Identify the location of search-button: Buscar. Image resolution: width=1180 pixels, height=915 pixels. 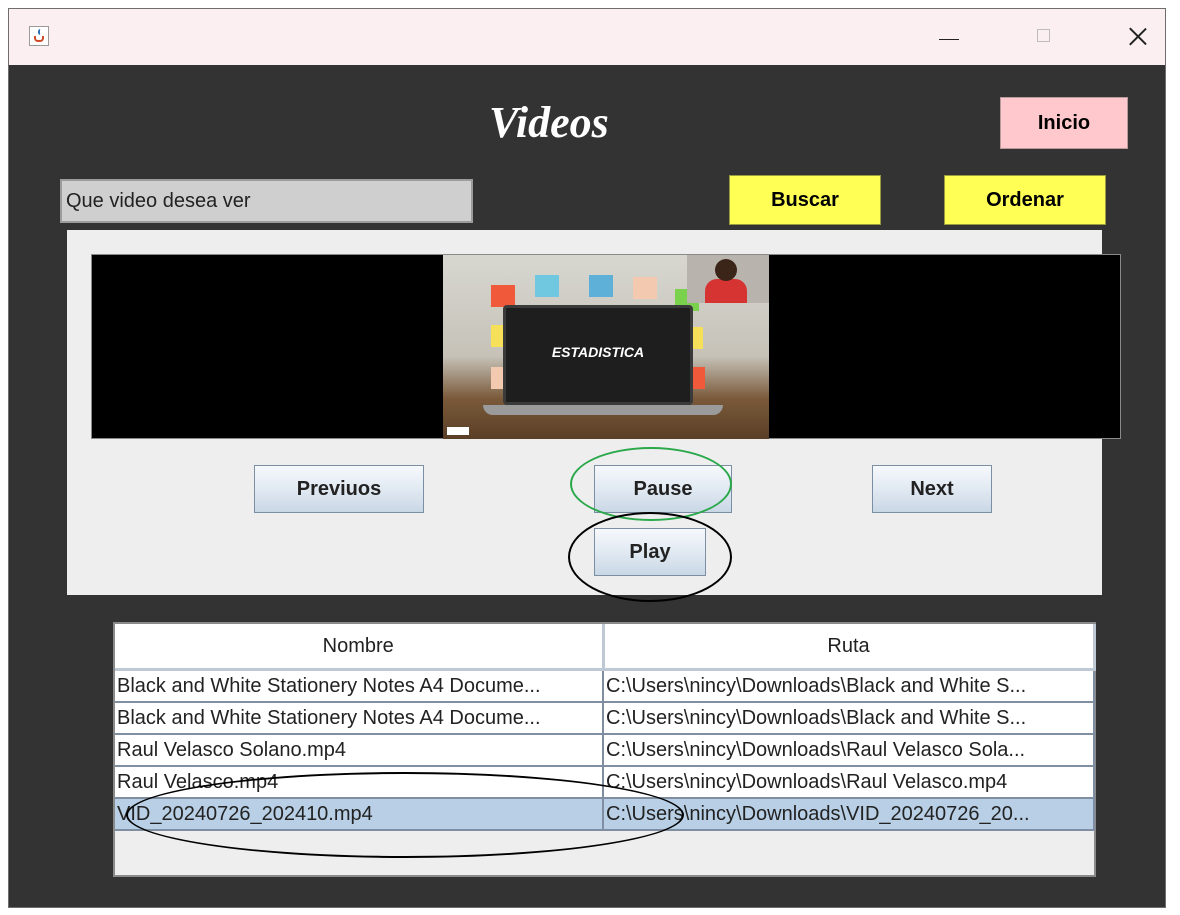
(805, 200).